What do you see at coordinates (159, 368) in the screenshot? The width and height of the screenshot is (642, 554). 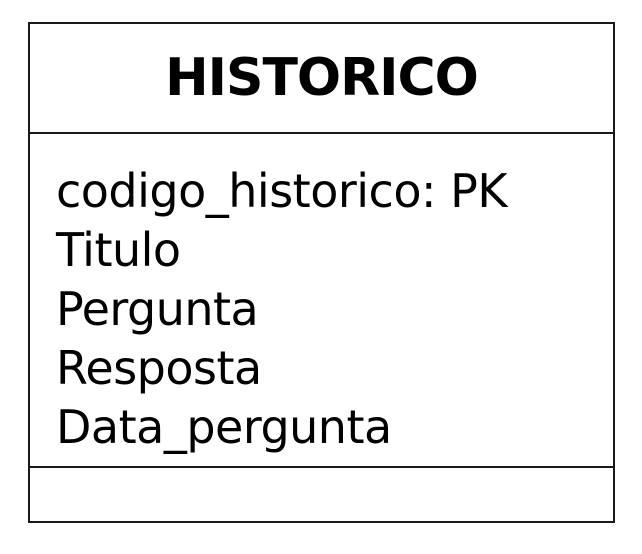 I see `attribute-resposta: Resposta` at bounding box center [159, 368].